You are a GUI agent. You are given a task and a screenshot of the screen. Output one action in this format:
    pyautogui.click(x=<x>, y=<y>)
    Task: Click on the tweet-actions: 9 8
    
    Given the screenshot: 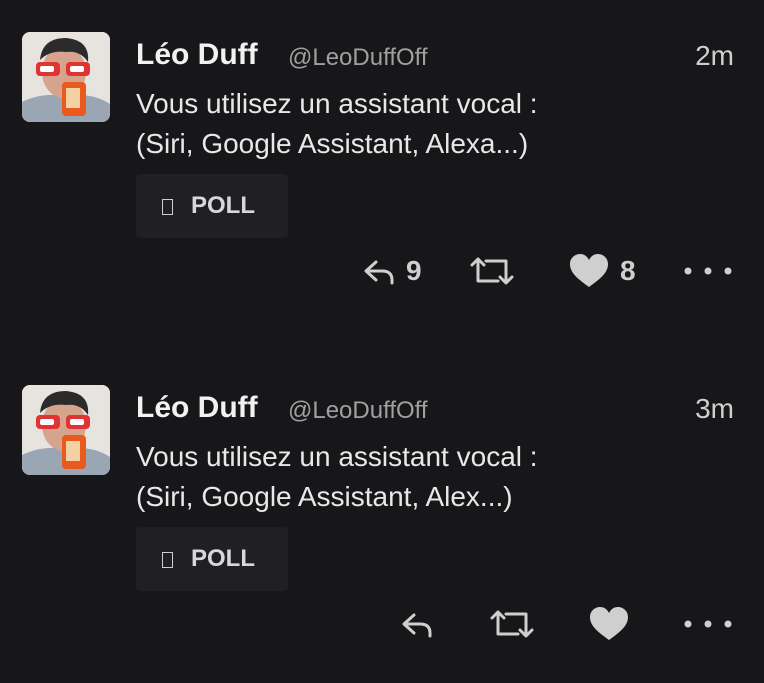 What is the action you would take?
    pyautogui.click(x=382, y=271)
    